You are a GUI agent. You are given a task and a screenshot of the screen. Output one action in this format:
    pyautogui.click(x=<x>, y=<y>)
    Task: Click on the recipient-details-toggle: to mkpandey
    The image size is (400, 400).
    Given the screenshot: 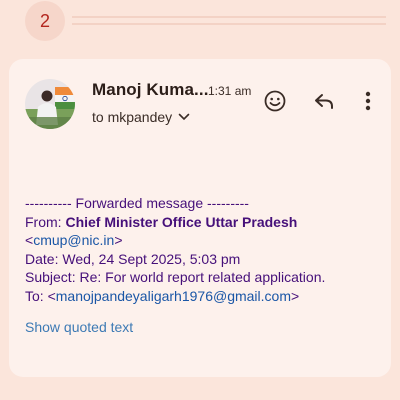 What is the action you would take?
    pyautogui.click(x=141, y=117)
    